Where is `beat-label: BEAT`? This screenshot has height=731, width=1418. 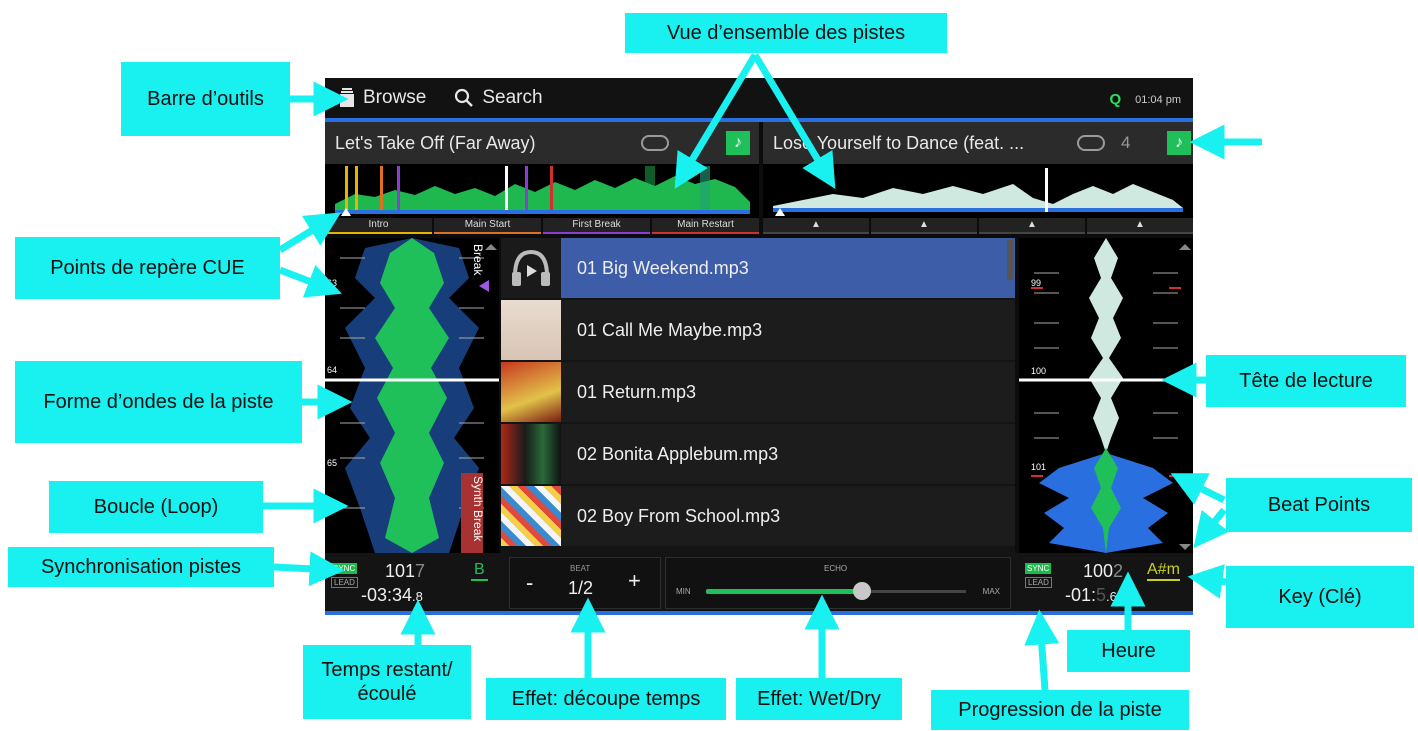
beat-label: BEAT is located at coordinates (580, 568).